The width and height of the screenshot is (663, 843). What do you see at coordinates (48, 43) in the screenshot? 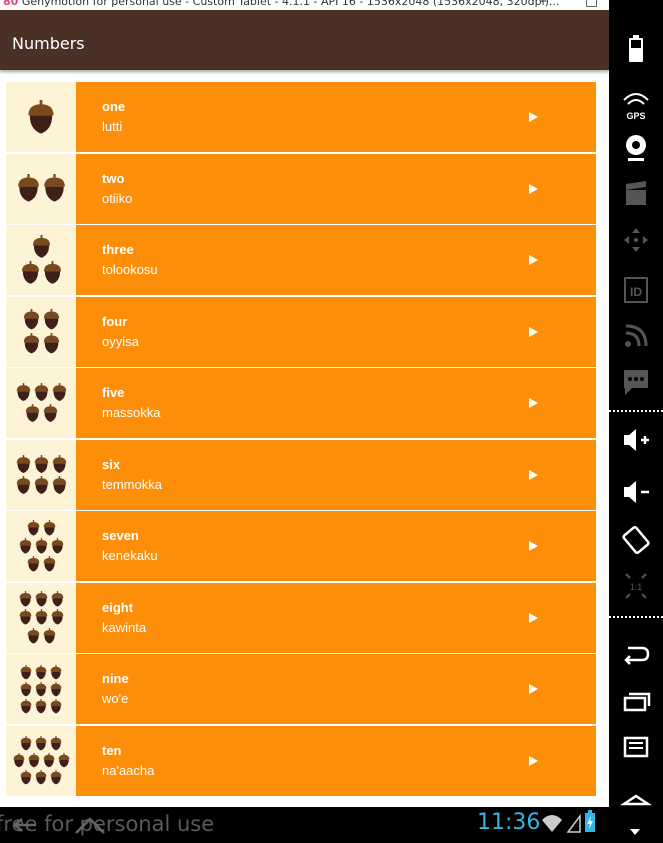
I see `page-title: Numbers` at bounding box center [48, 43].